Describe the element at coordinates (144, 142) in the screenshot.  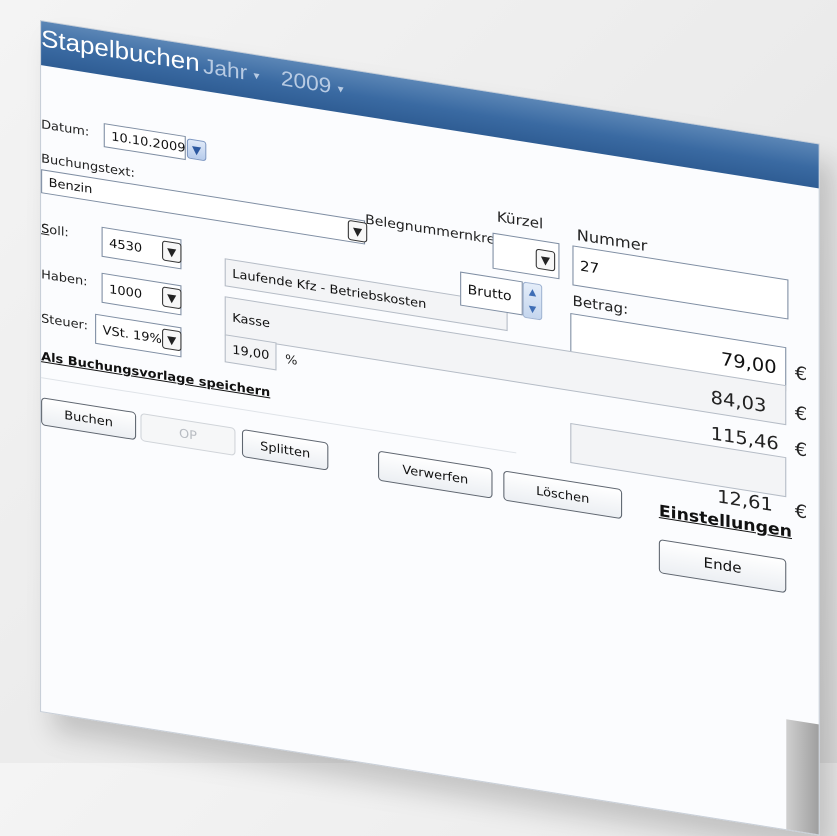
I see `datum-field: 10.10.2009` at that location.